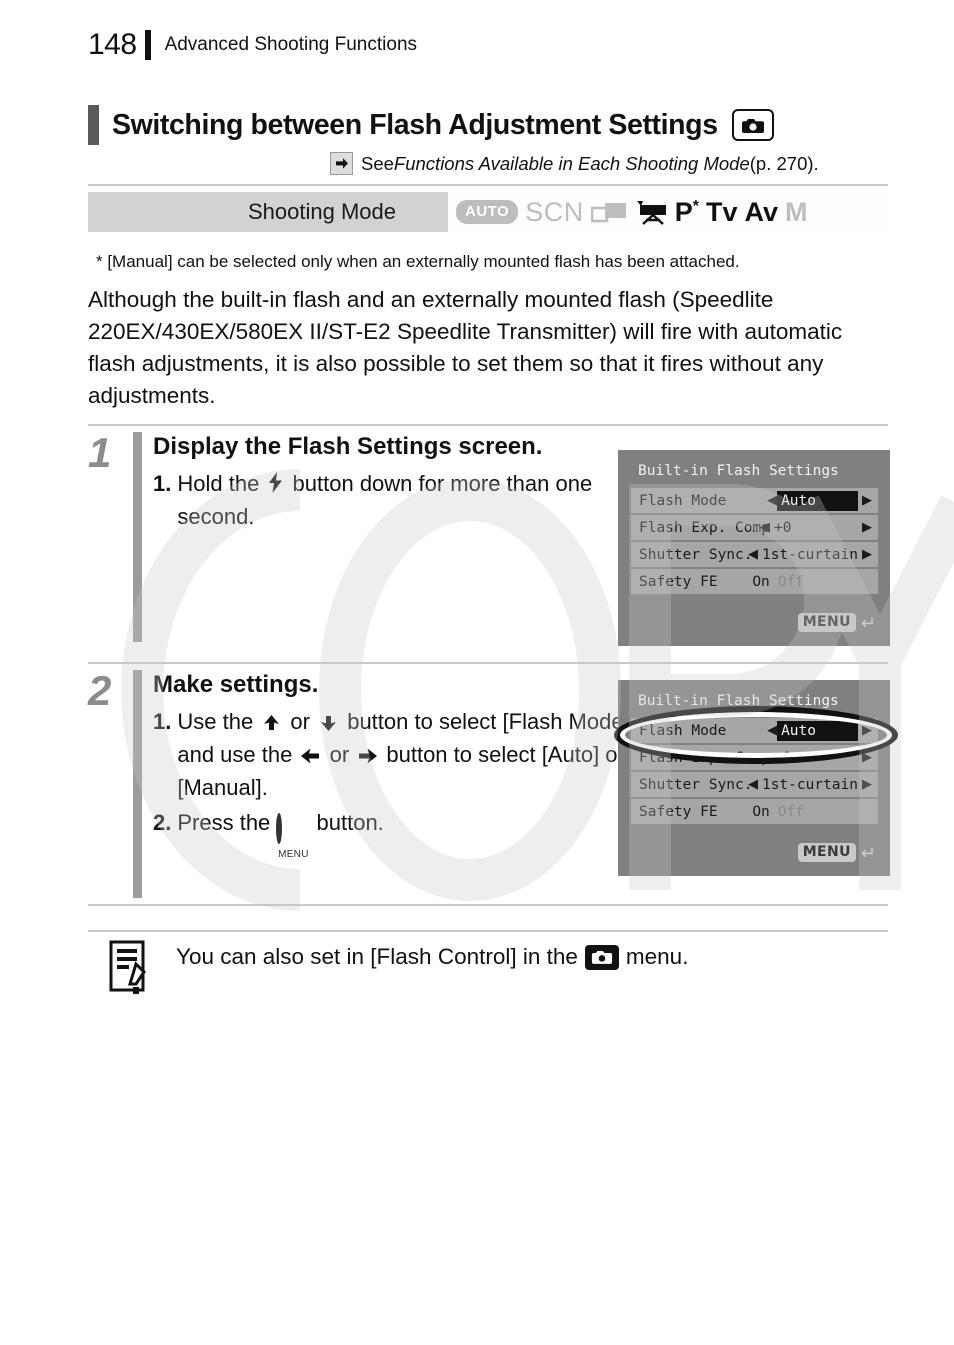 The image size is (954, 1345). Describe the element at coordinates (796, 211) in the screenshot. I see `m-mode-icon: M` at that location.